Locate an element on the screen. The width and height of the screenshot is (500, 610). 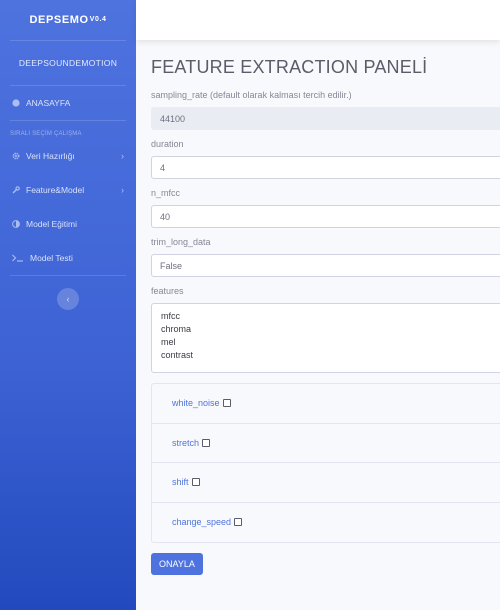
terminal-icon is located at coordinates (18, 258).